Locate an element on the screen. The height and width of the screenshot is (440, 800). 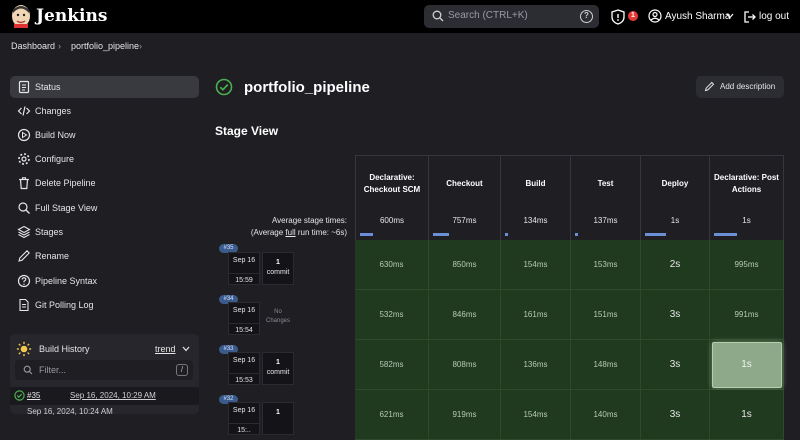
user-icon is located at coordinates (655, 16).